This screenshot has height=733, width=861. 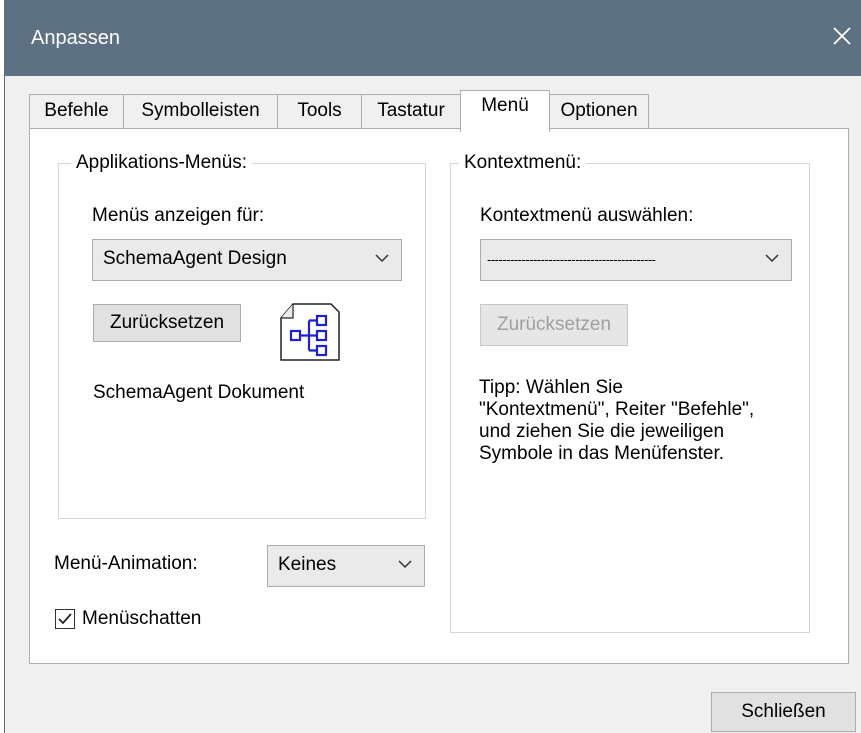 I want to click on title-bar: Anpassen, so click(x=433, y=38).